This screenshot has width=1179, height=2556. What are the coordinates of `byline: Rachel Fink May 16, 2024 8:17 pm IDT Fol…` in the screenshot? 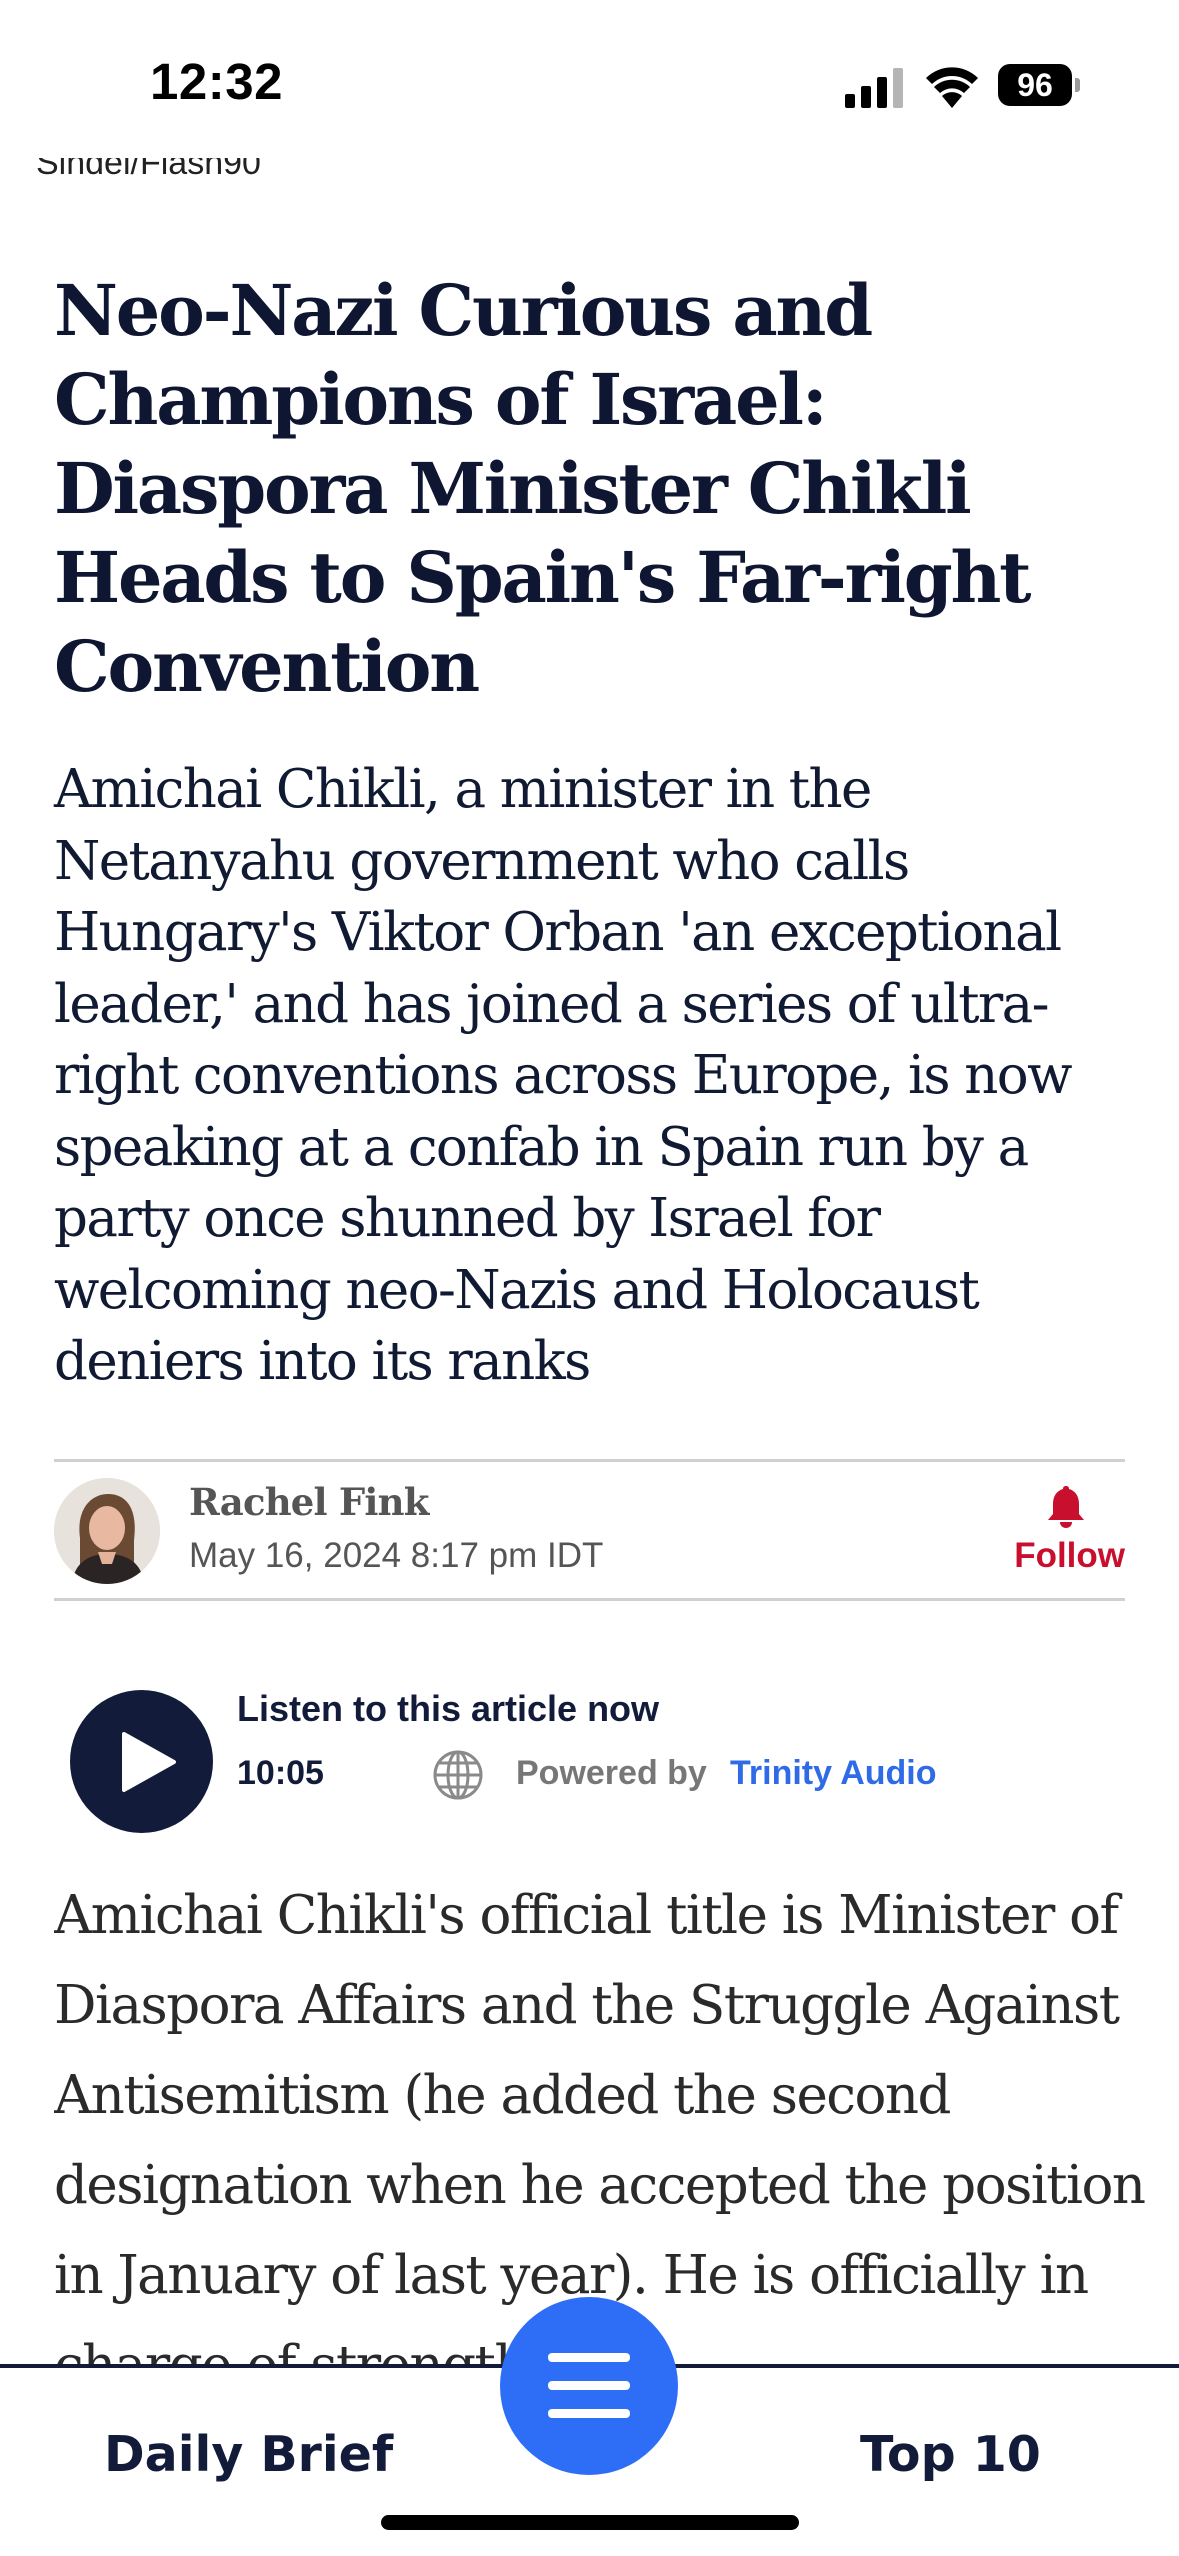 It's located at (589, 1530).